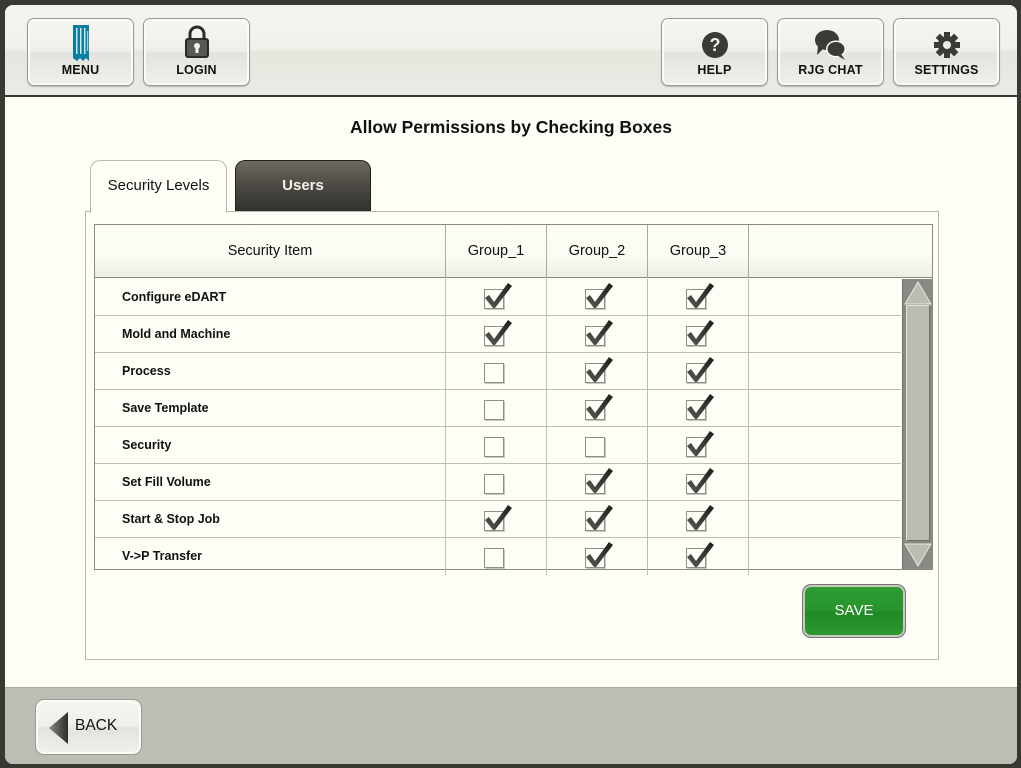  I want to click on column-header-group-2: Group_2, so click(597, 251).